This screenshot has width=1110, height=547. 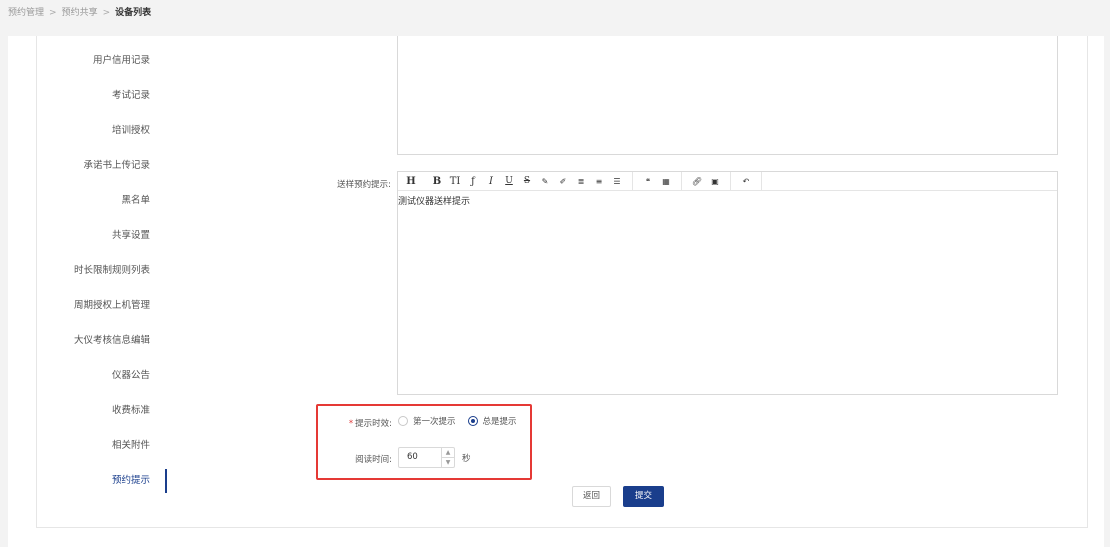 I want to click on sidebar-item-credit-record: 用户信用记录, so click(x=101, y=61).